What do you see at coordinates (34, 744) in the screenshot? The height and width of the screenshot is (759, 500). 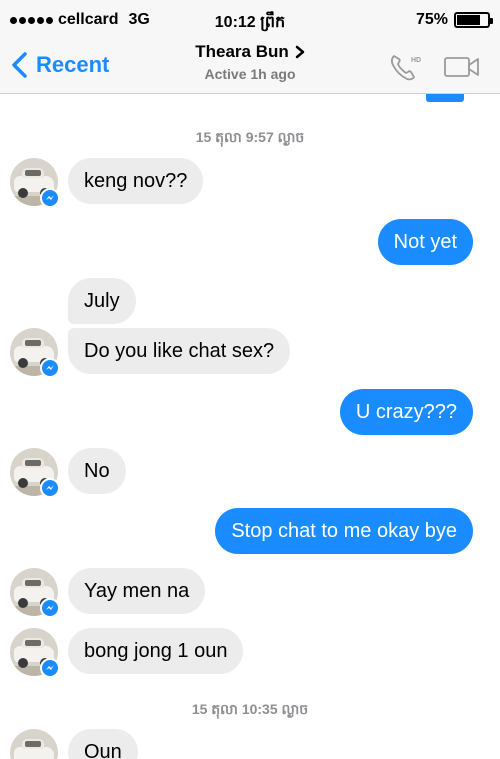 I see `avatar` at bounding box center [34, 744].